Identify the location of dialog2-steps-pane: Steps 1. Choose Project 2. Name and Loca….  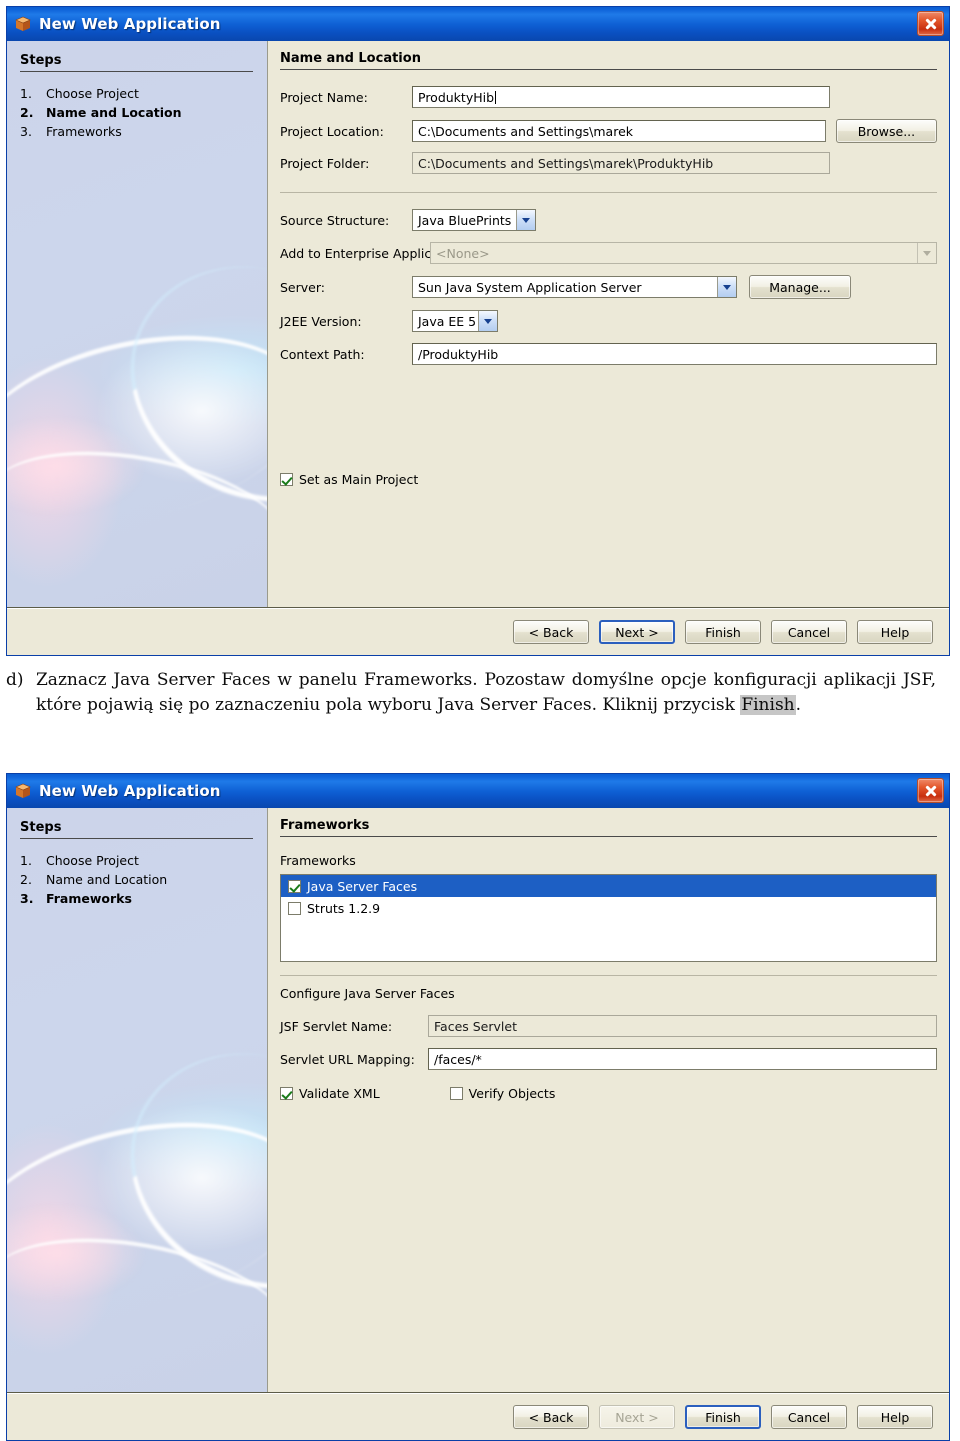
(137, 1100).